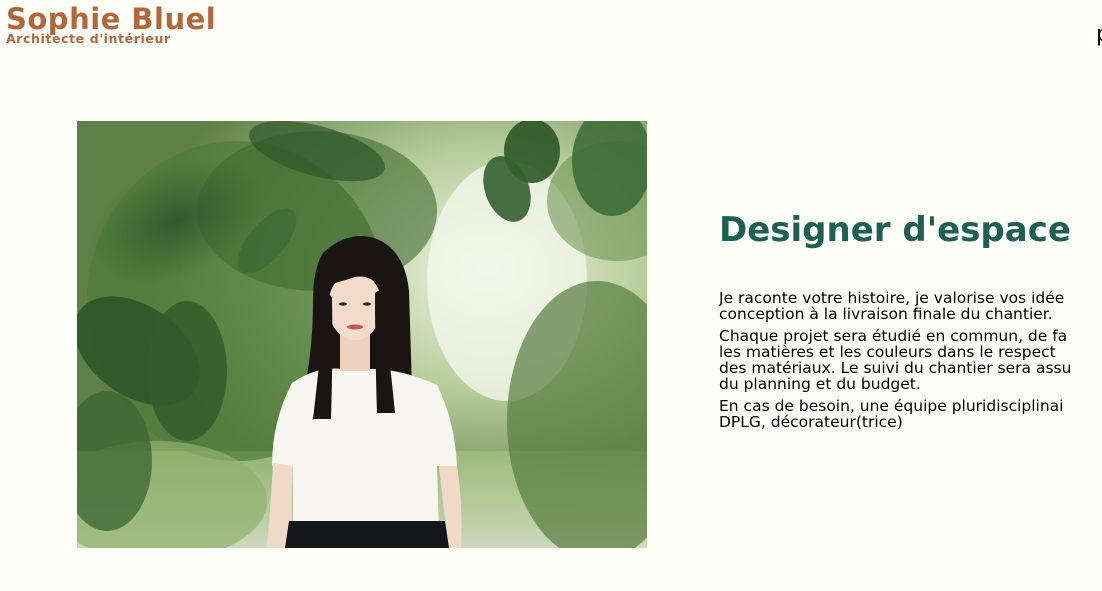 This screenshot has height=591, width=1102. I want to click on logo-subtitle: Architecte d'intérieur, so click(88, 38).